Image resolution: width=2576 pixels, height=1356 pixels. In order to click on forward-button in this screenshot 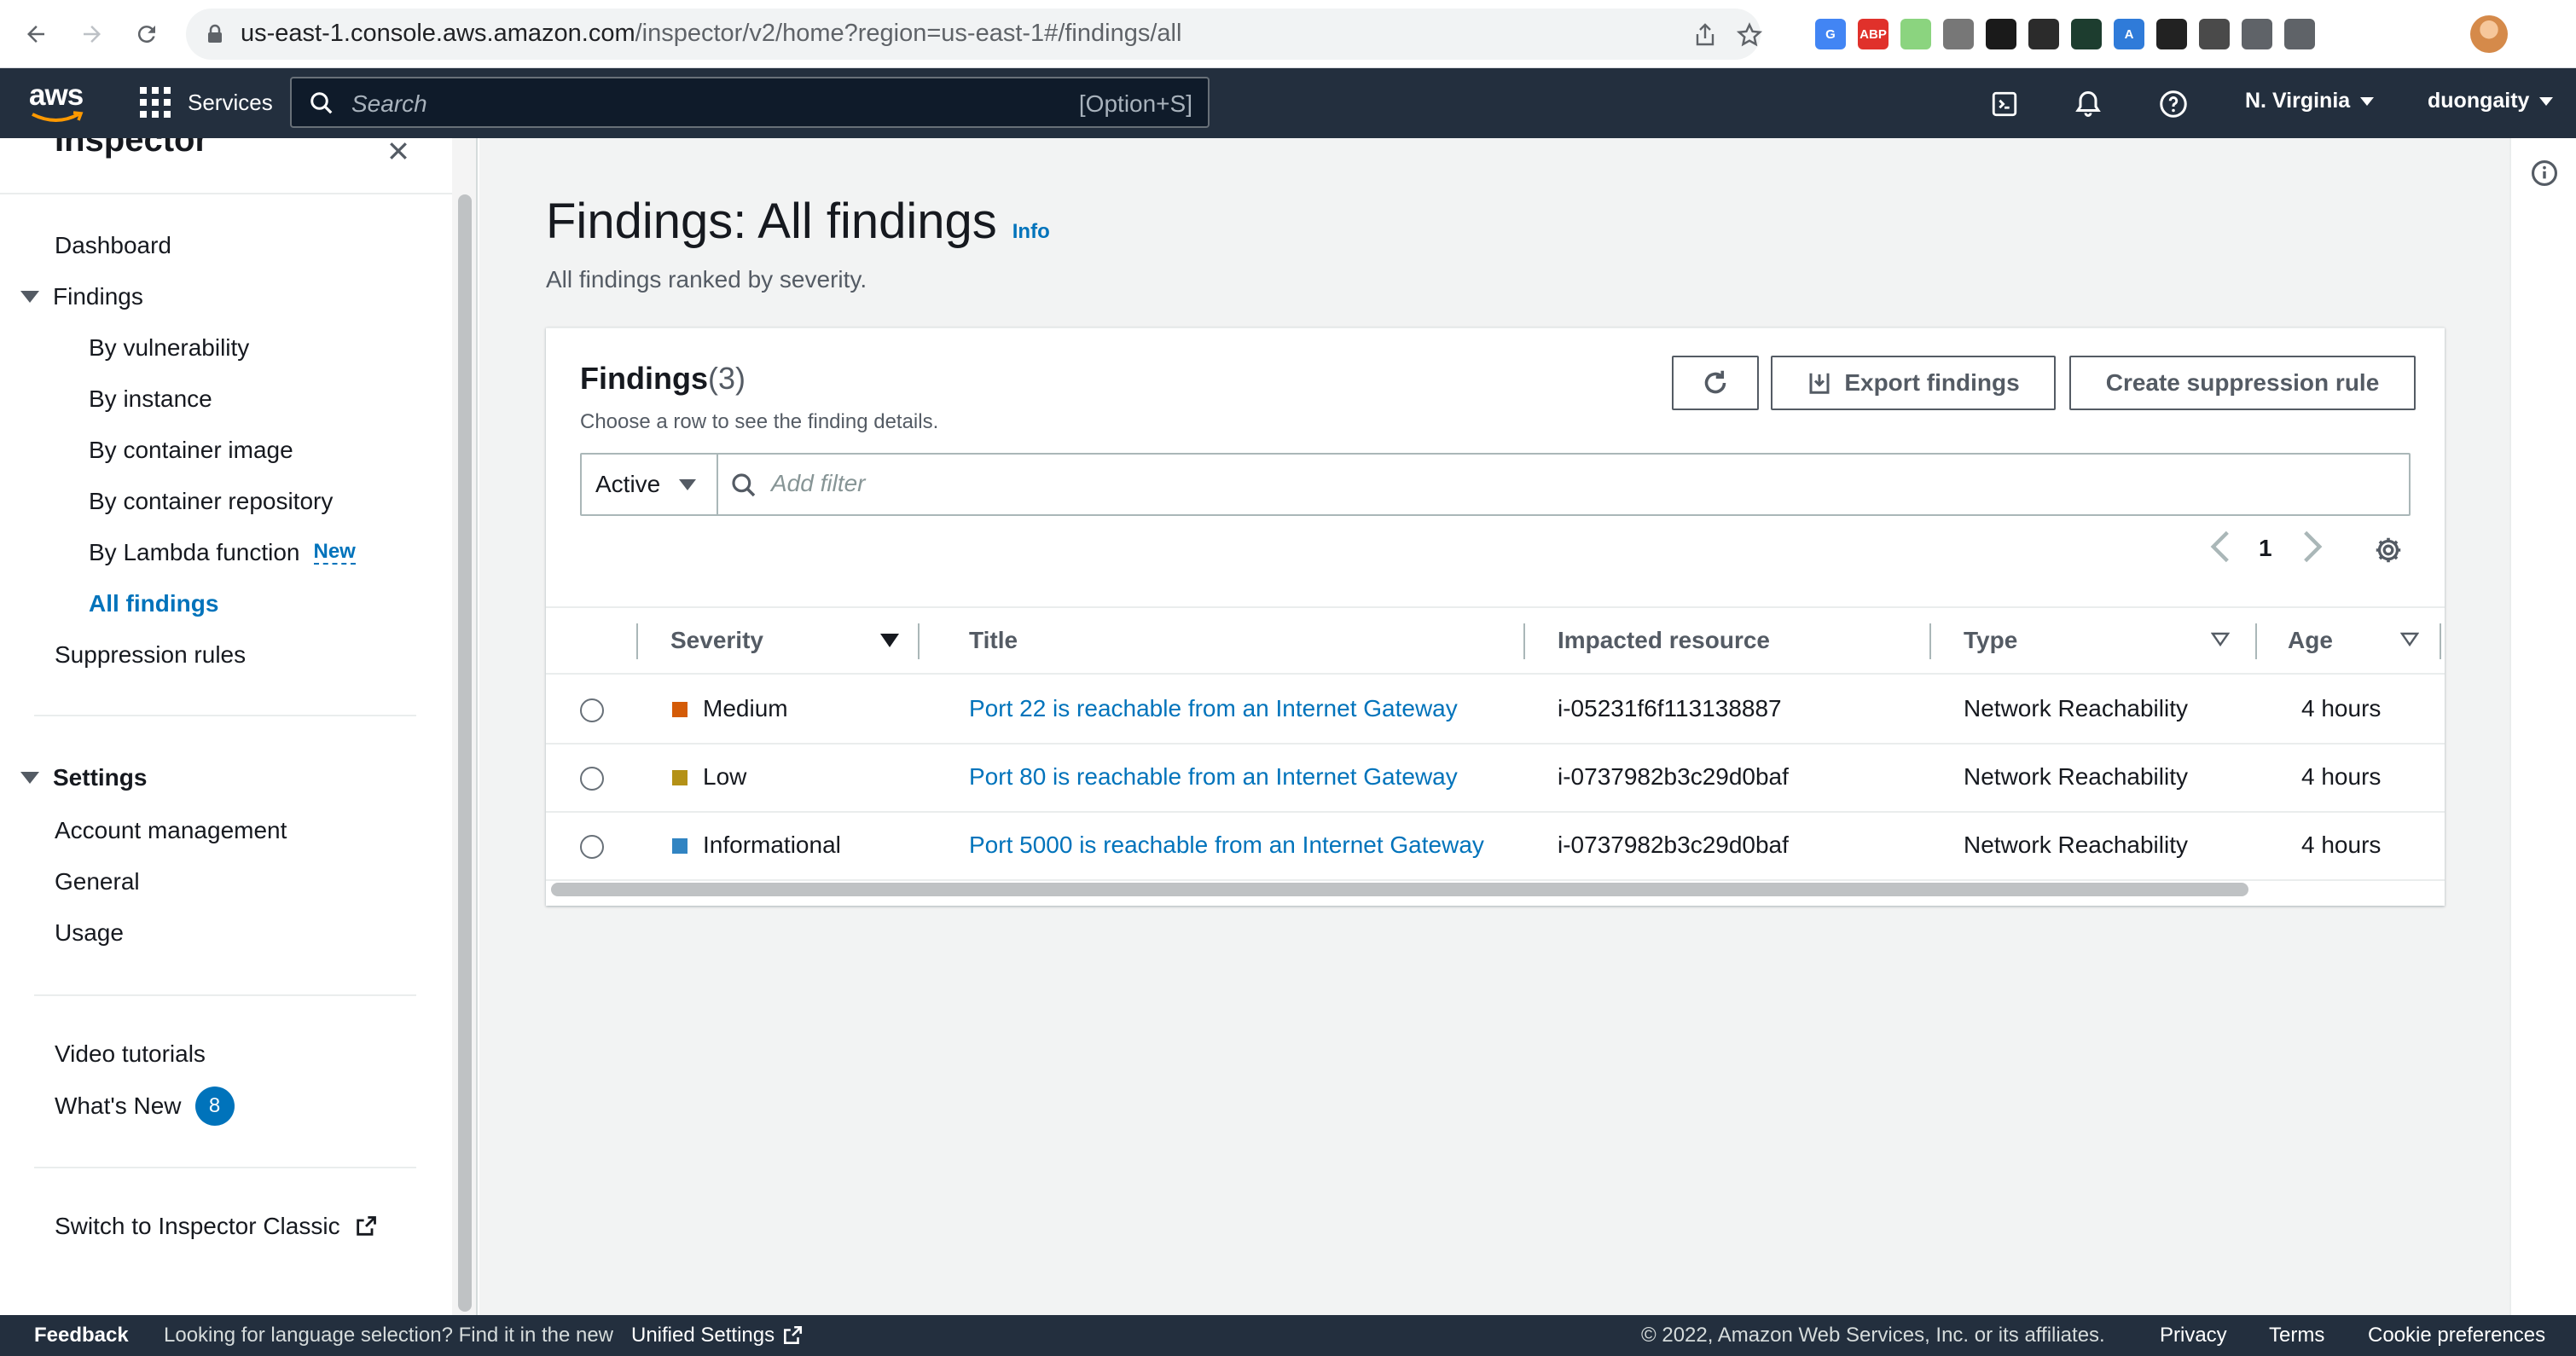, I will do `click(92, 34)`.